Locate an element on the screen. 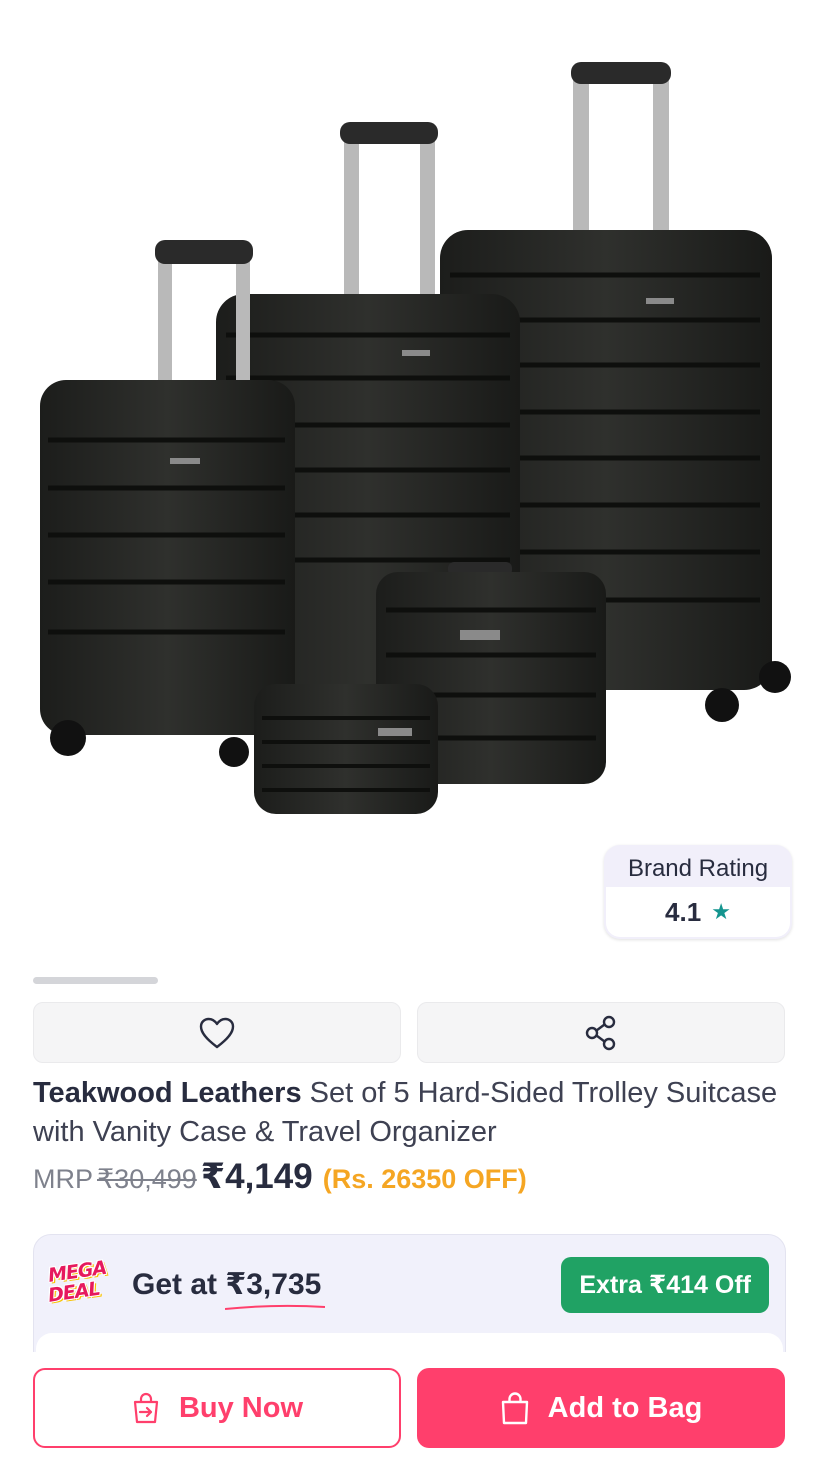 The height and width of the screenshot is (1465, 818). brand-rating-value-box: 4.1 ★ is located at coordinates (698, 912).